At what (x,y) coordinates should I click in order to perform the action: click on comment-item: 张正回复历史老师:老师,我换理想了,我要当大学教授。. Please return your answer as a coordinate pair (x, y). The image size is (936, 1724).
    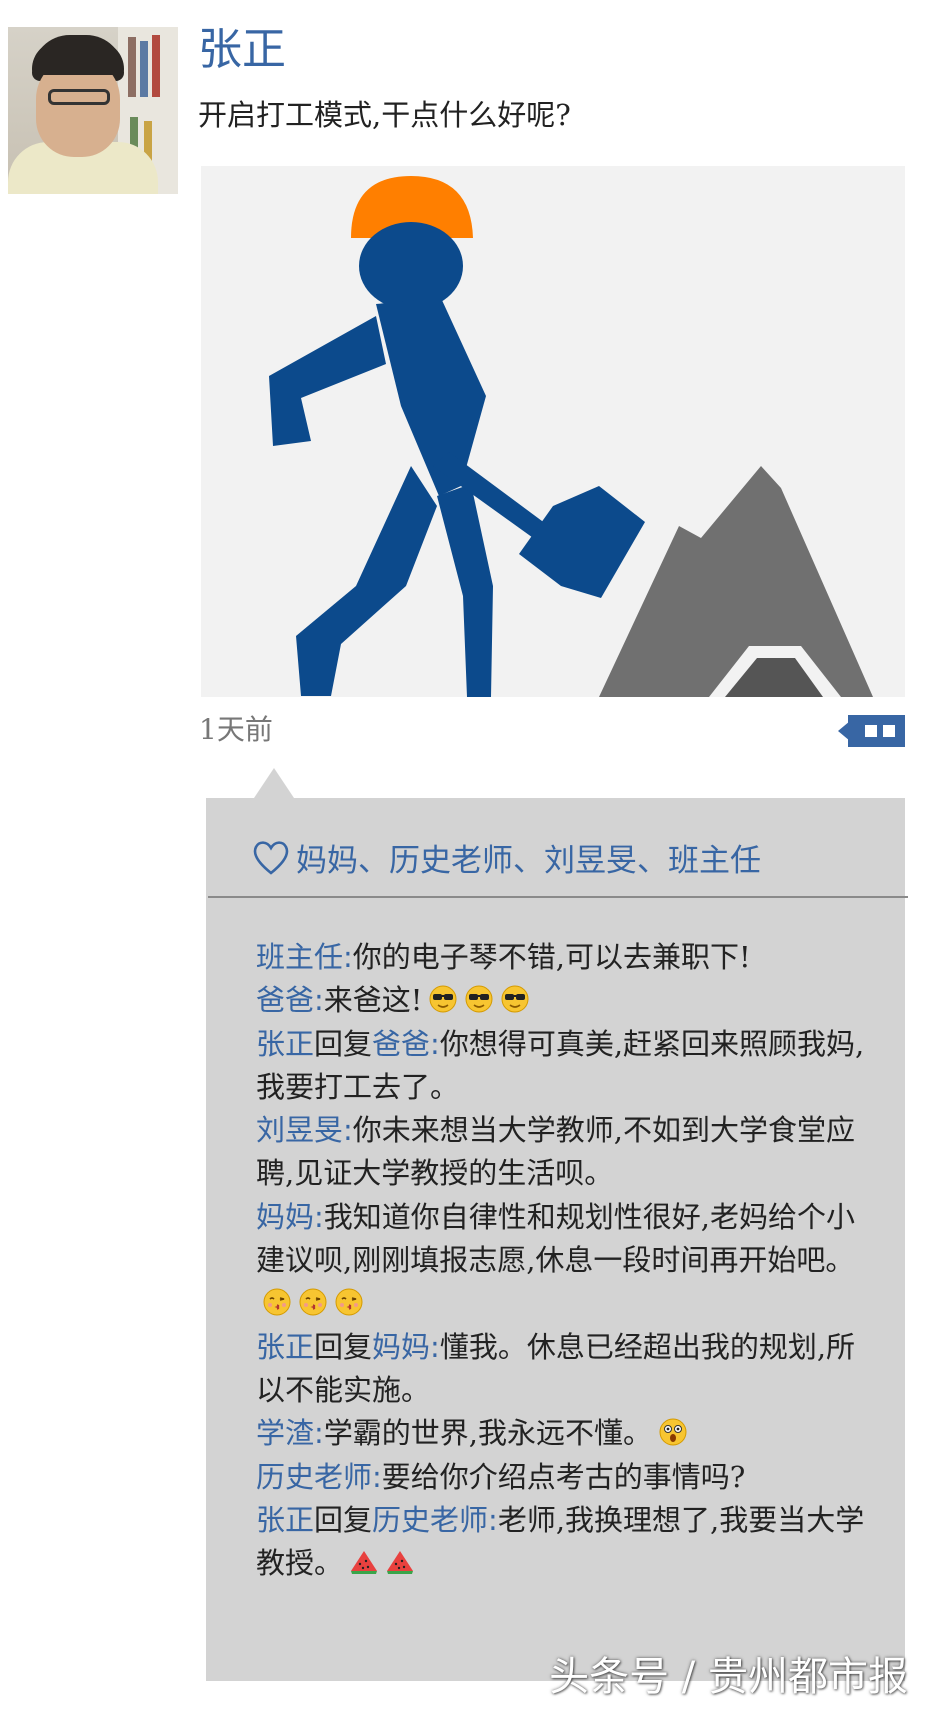
    Looking at the image, I should click on (561, 1542).